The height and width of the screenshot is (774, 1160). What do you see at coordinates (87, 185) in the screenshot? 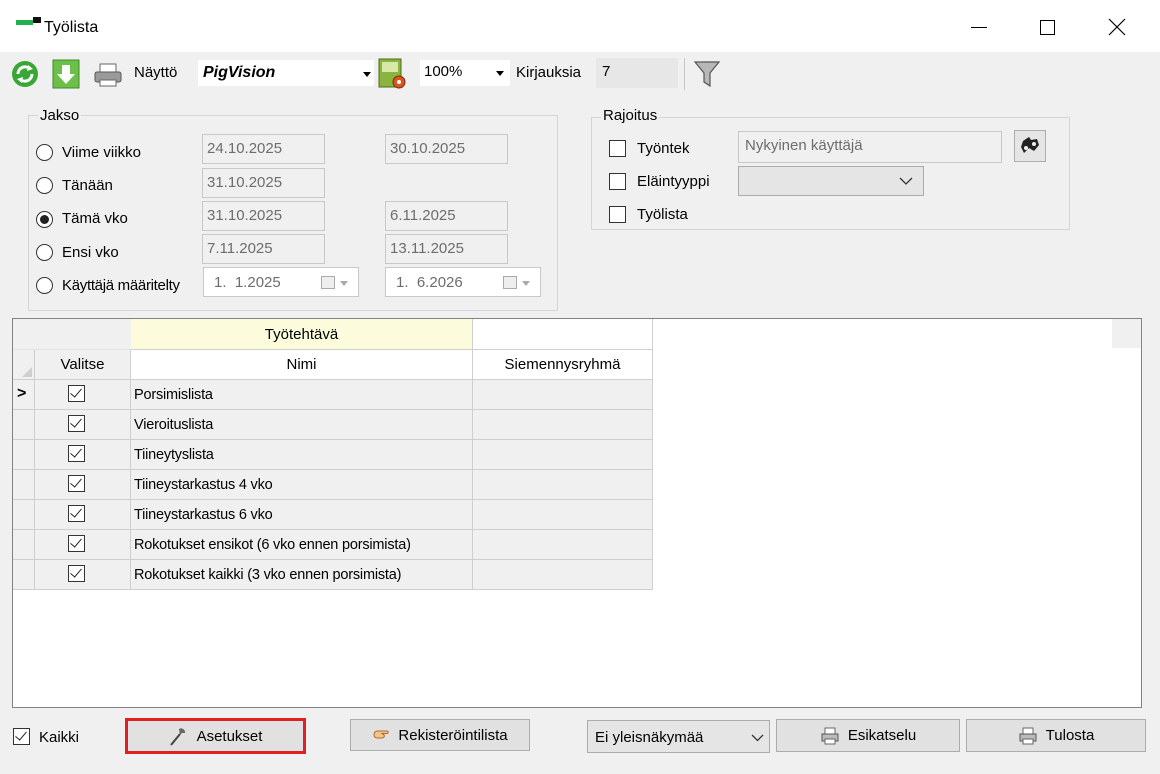
I see `radio-label: Tänään` at bounding box center [87, 185].